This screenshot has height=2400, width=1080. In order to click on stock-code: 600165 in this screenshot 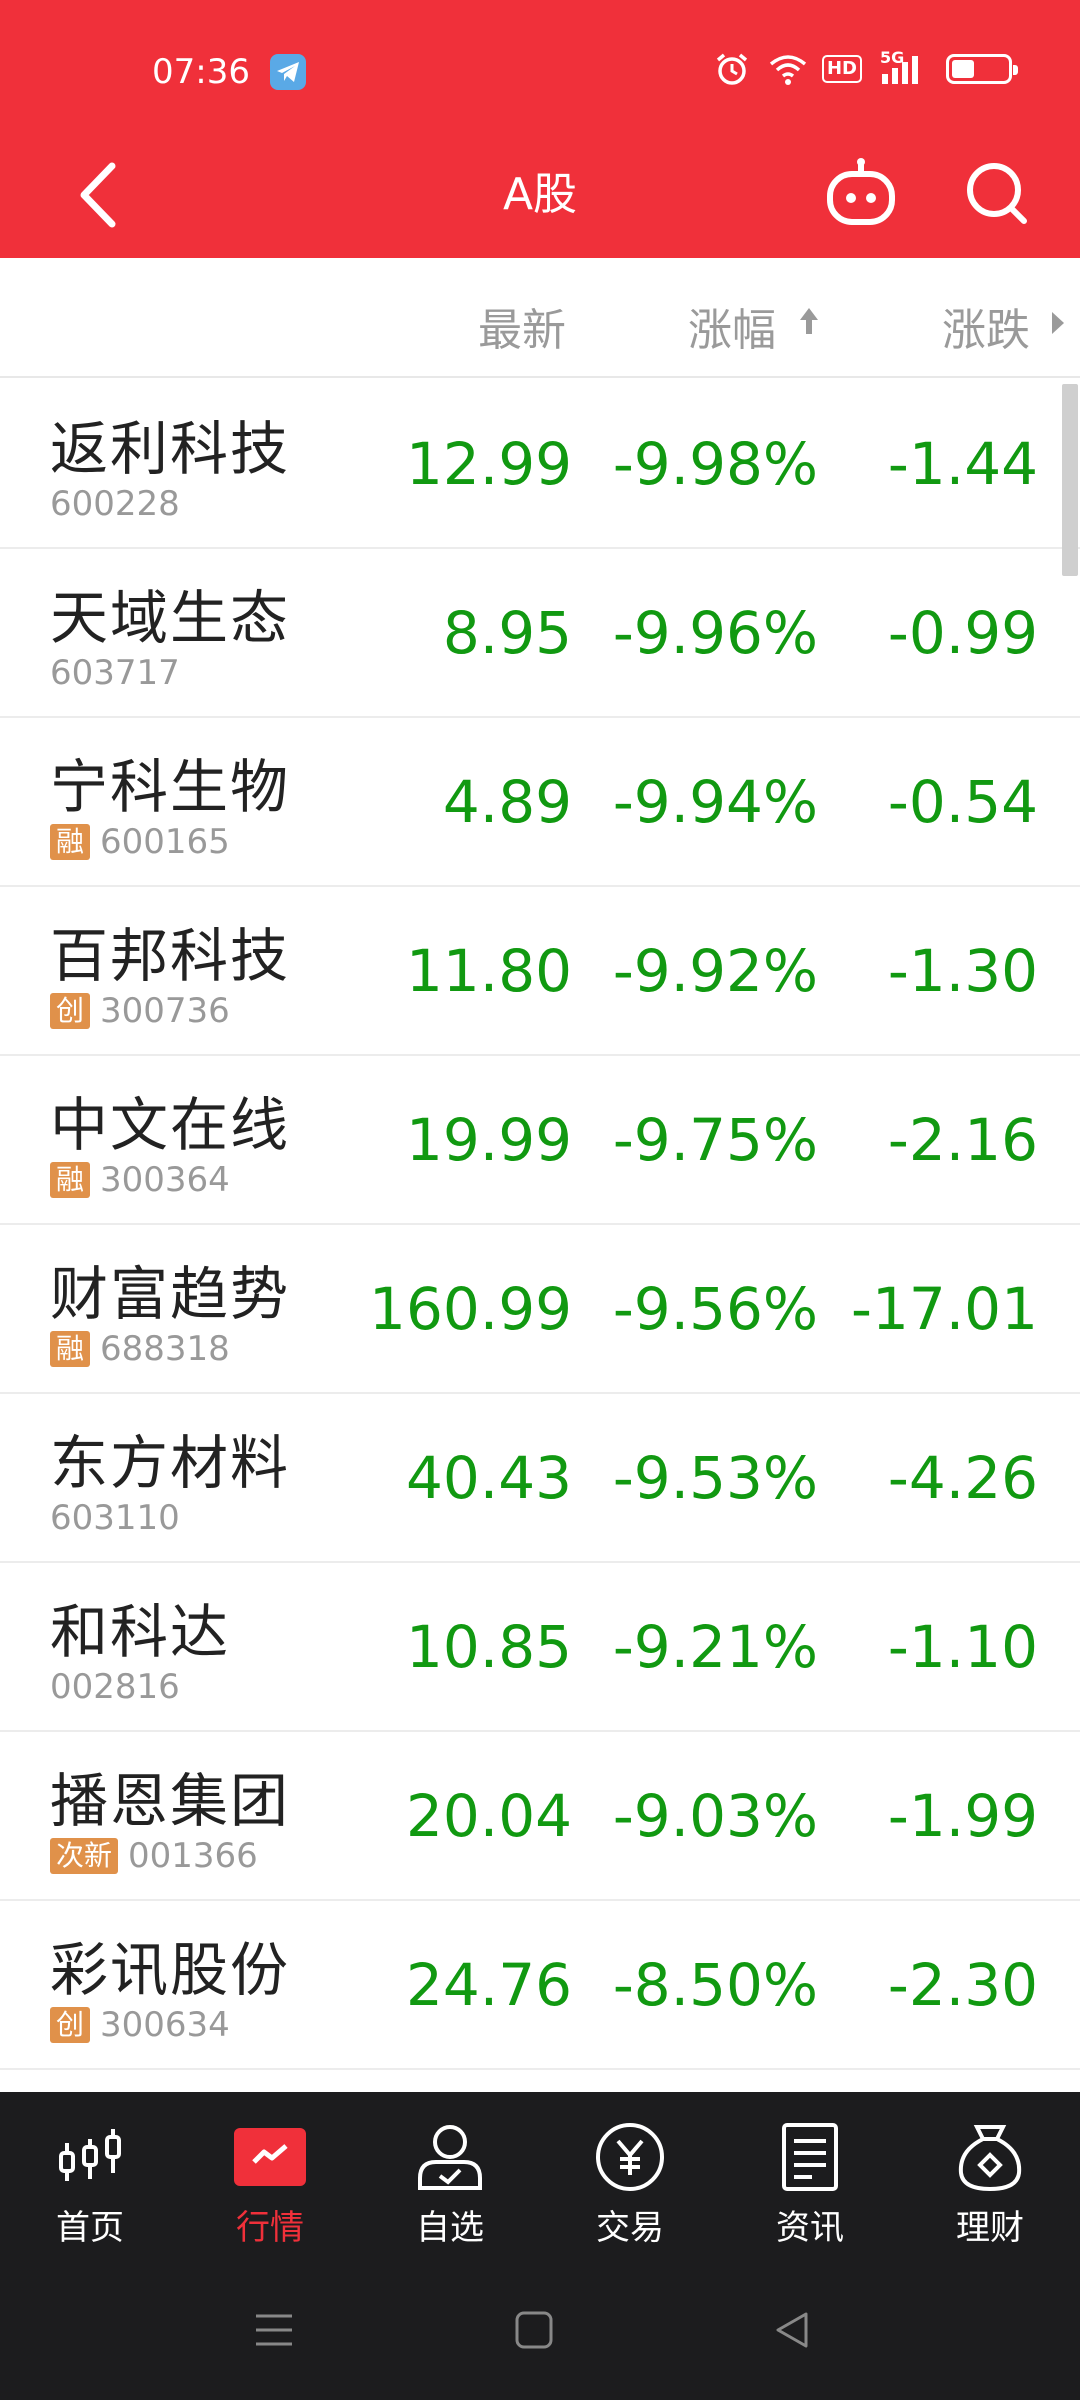, I will do `click(165, 842)`.